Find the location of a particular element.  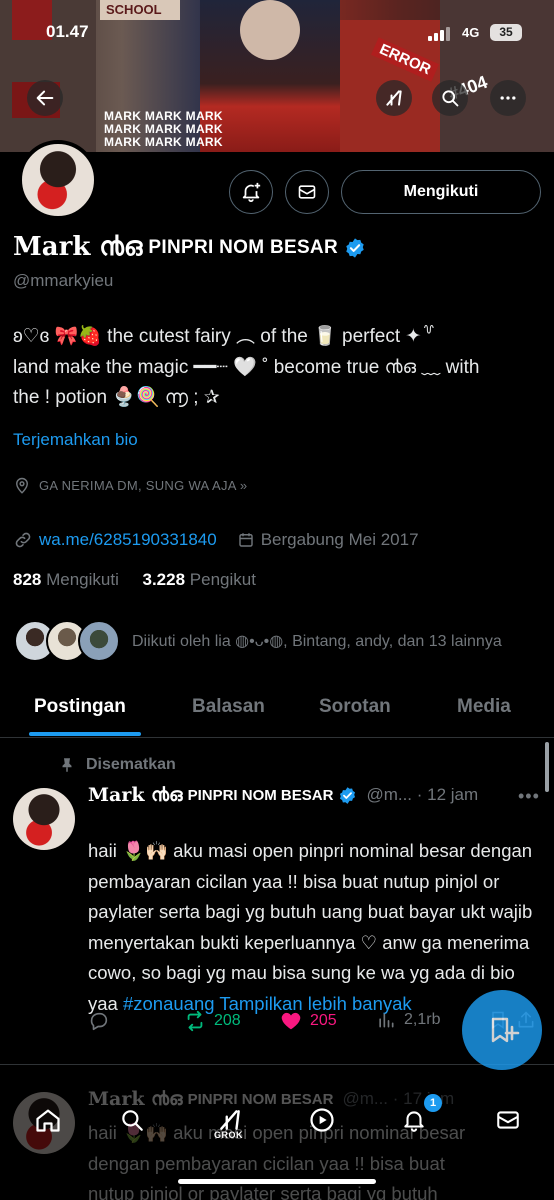

views-count: 2,1rb is located at coordinates (422, 1019).